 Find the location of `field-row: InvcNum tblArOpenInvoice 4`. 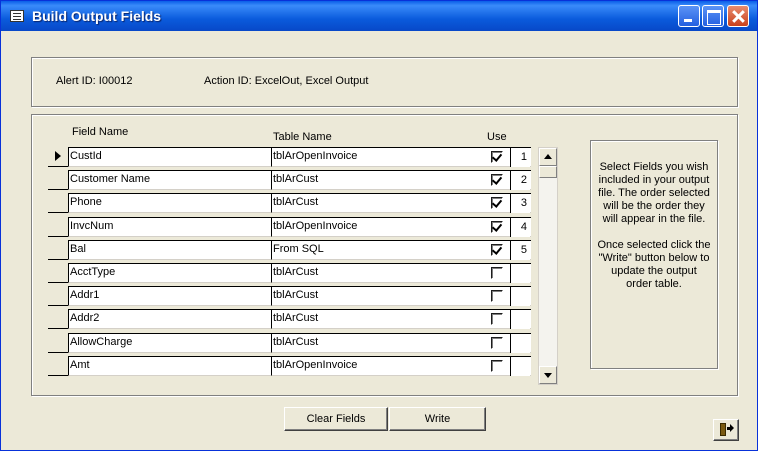

field-row: InvcNum tblArOpenInvoice 4 is located at coordinates (292, 227).